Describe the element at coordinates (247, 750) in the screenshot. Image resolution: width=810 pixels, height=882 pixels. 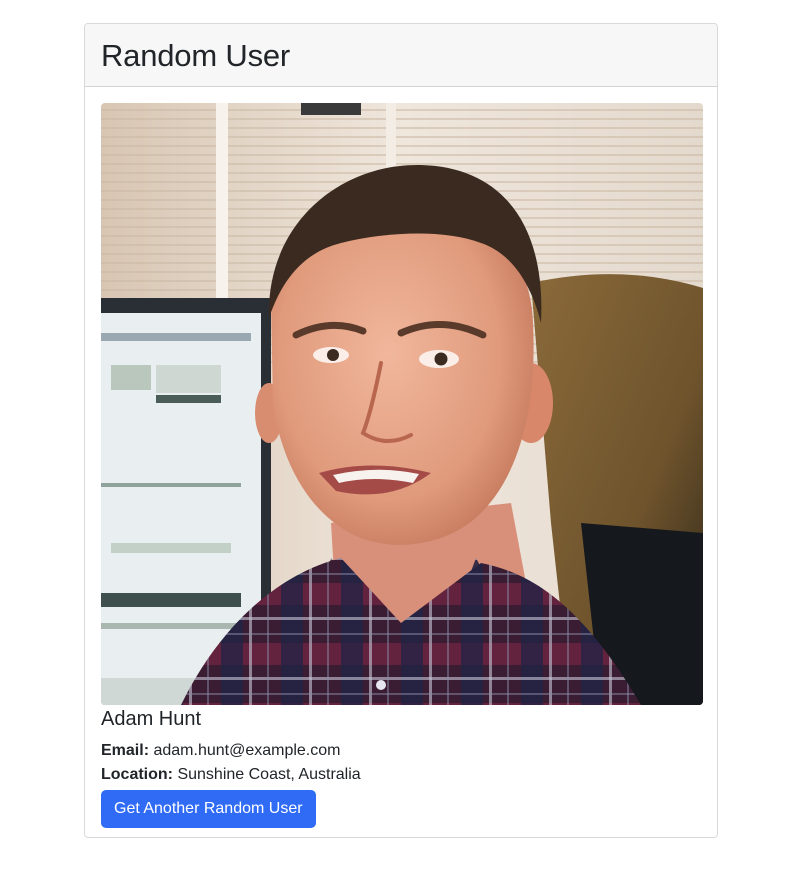
I see `email-value: adam.hunt@example.com` at that location.